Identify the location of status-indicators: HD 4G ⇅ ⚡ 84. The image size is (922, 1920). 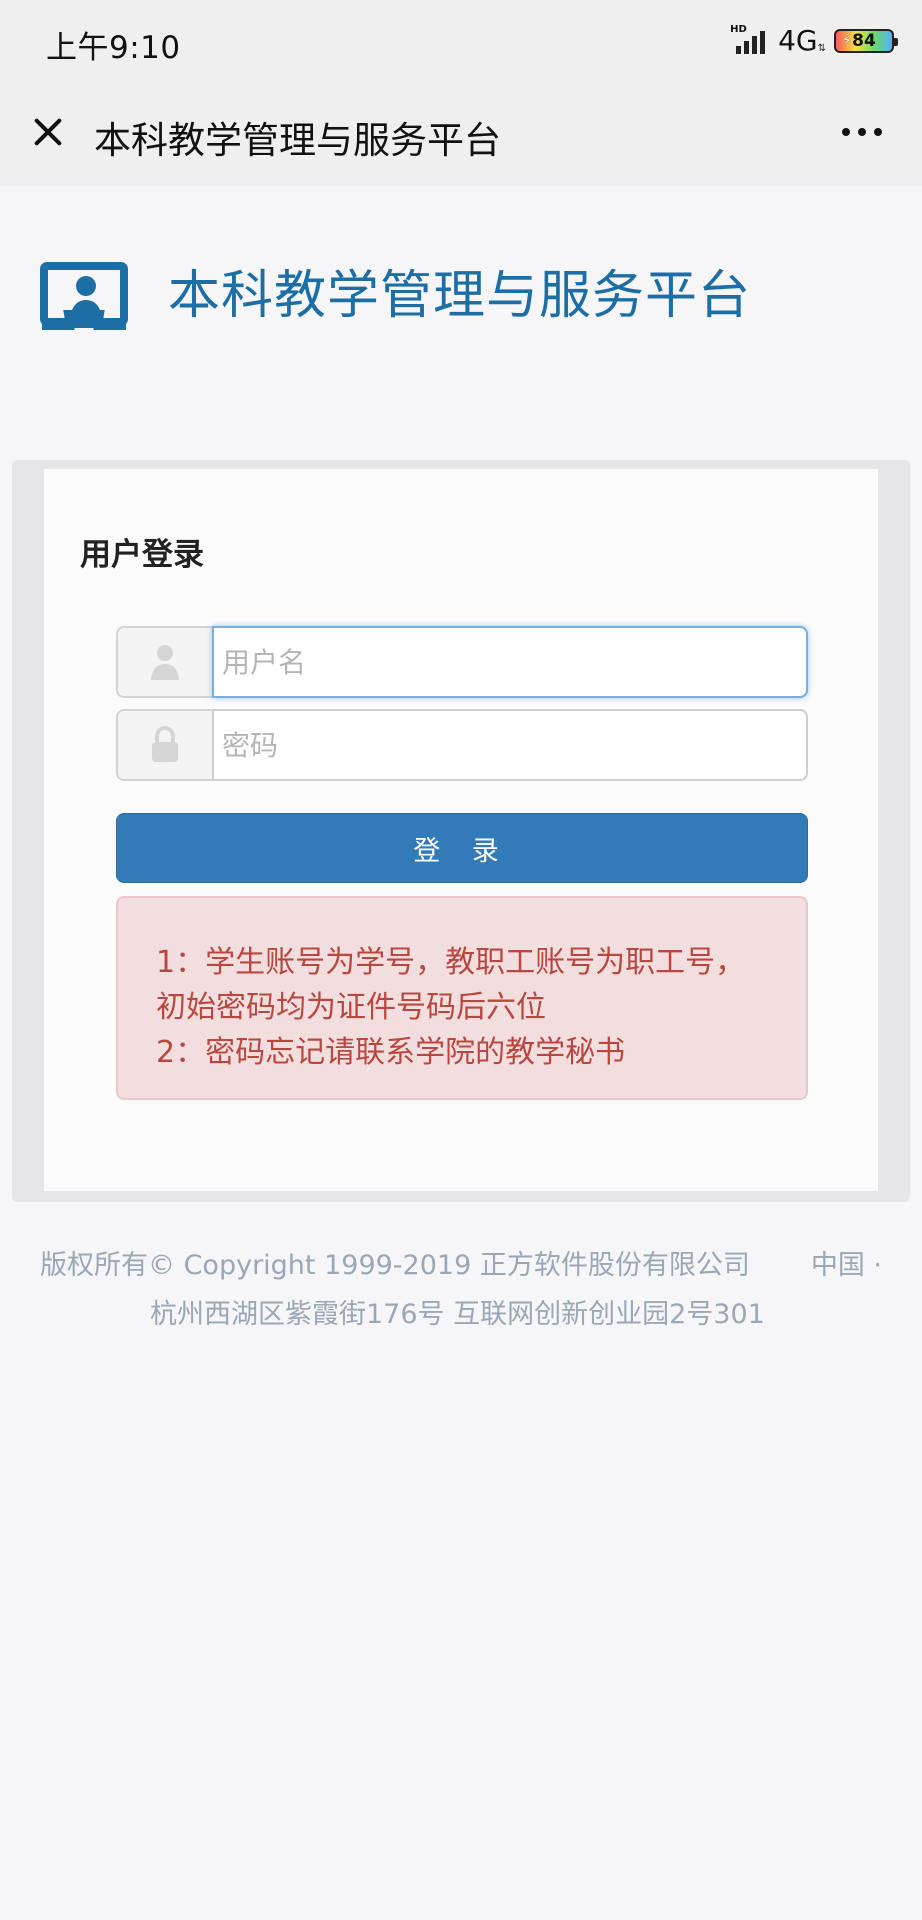
(814, 41).